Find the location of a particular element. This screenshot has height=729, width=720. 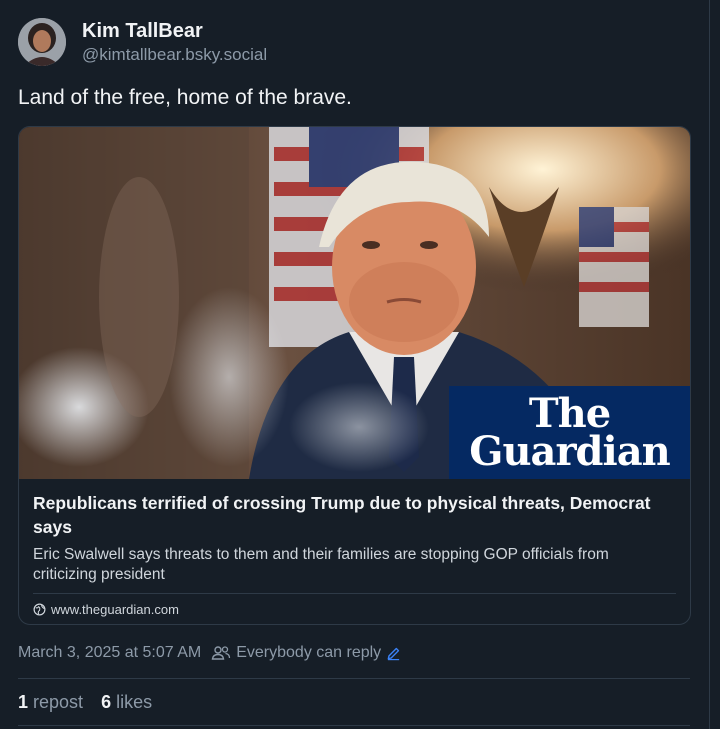

pencil-icon is located at coordinates (396, 653).